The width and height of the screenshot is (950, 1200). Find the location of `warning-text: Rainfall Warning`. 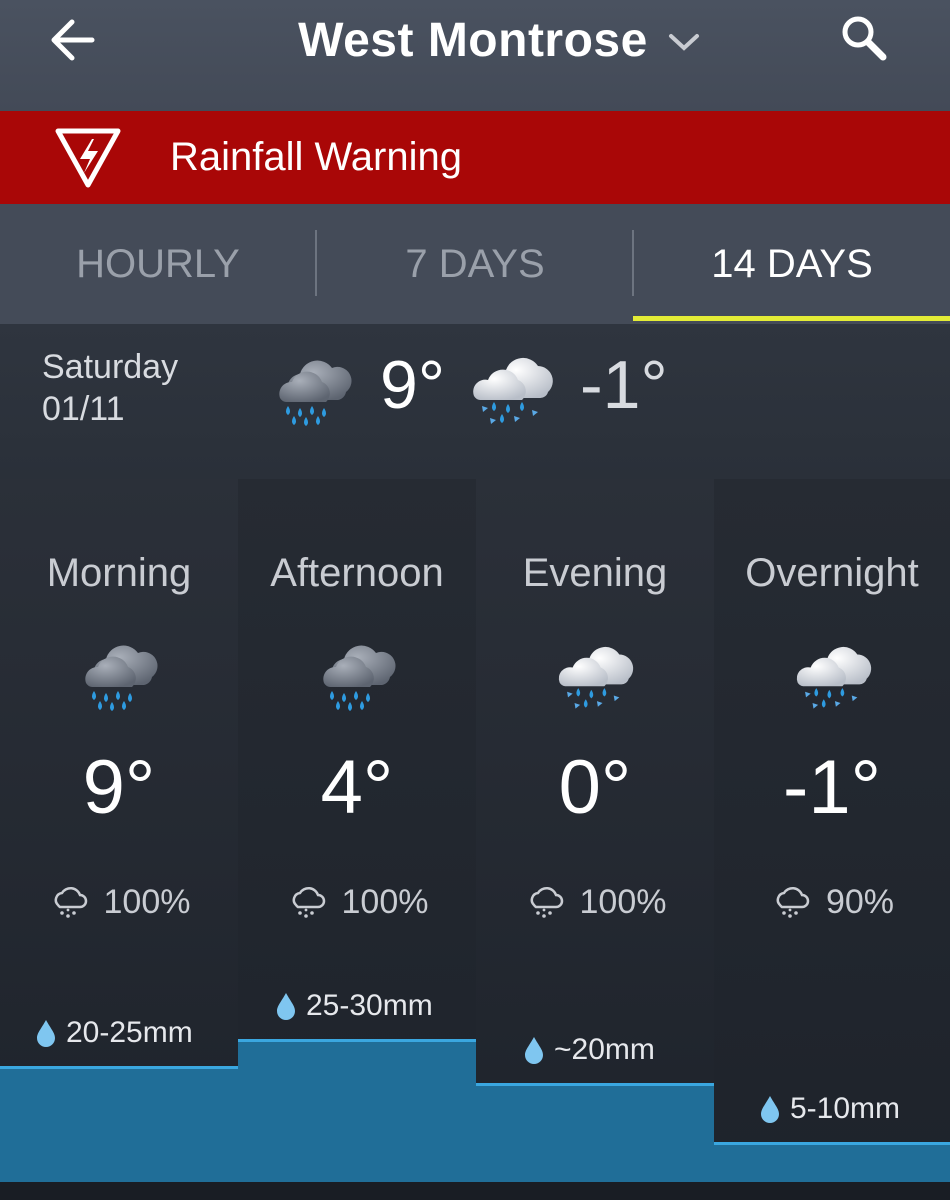

warning-text: Rainfall Warning is located at coordinates (316, 157).